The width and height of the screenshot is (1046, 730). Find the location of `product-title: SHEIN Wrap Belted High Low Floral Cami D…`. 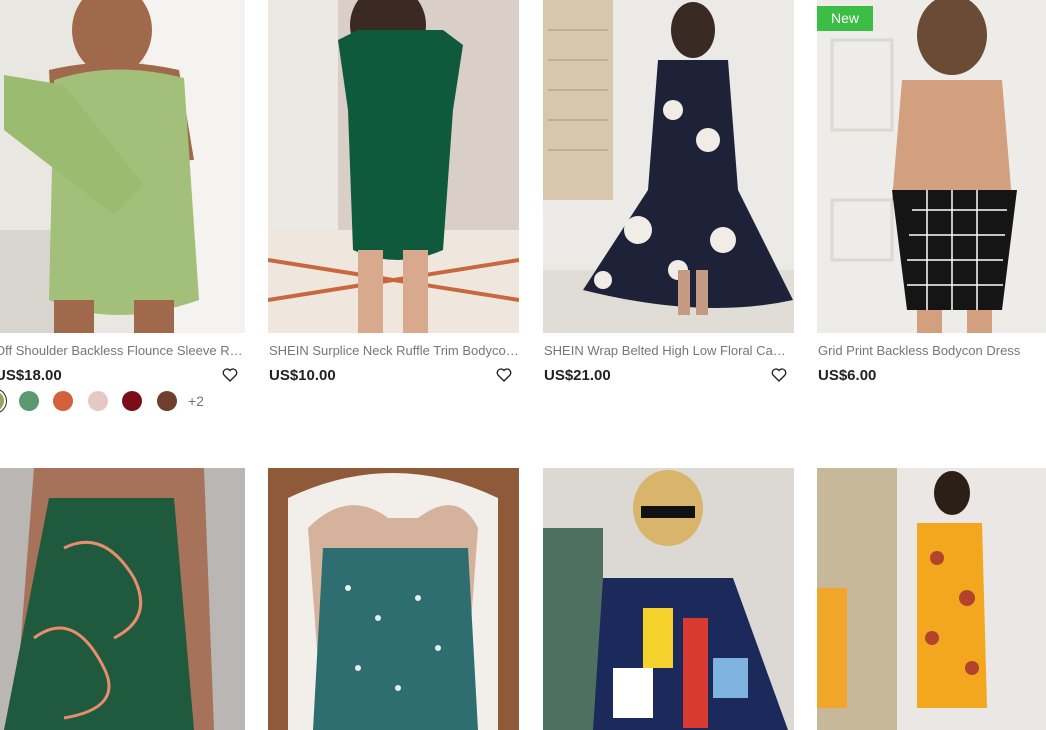

product-title: SHEIN Wrap Belted High Low Floral Cami D… is located at coordinates (669, 350).